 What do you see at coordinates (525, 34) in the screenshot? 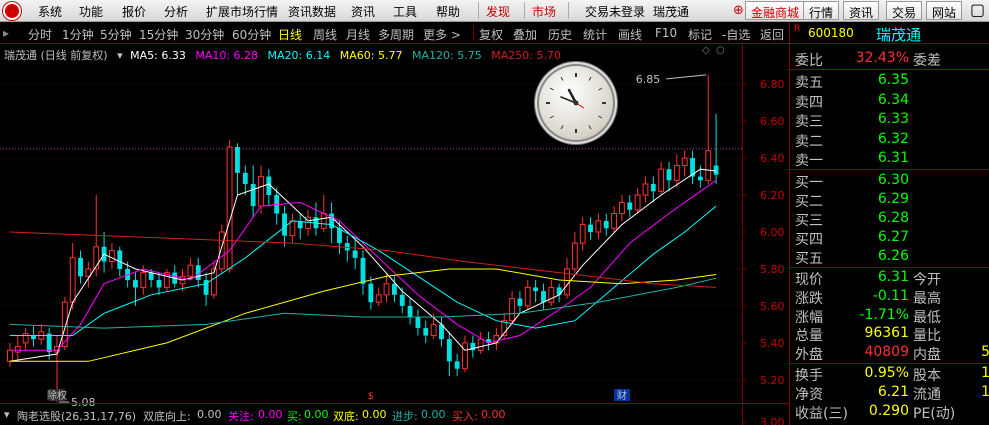
I see `overlay-button: 叠加` at bounding box center [525, 34].